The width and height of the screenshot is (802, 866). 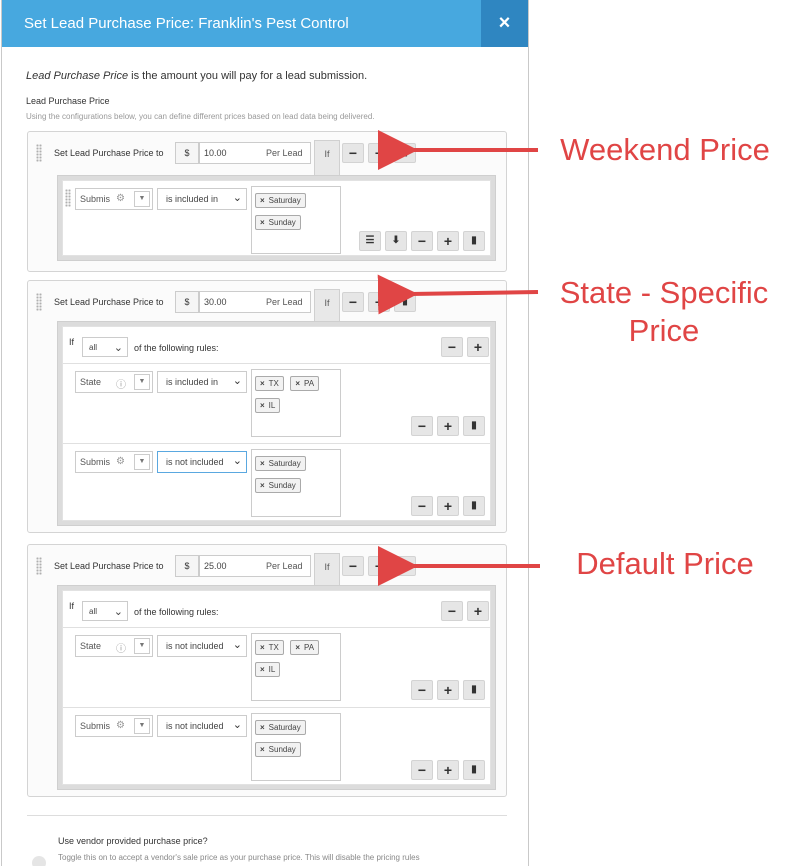 I want to click on callout-arrows, so click(x=458, y=358).